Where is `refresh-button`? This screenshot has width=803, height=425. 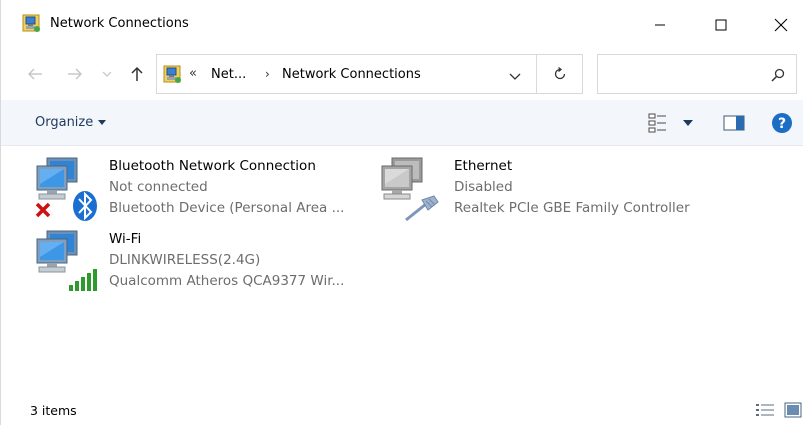
refresh-button is located at coordinates (560, 74).